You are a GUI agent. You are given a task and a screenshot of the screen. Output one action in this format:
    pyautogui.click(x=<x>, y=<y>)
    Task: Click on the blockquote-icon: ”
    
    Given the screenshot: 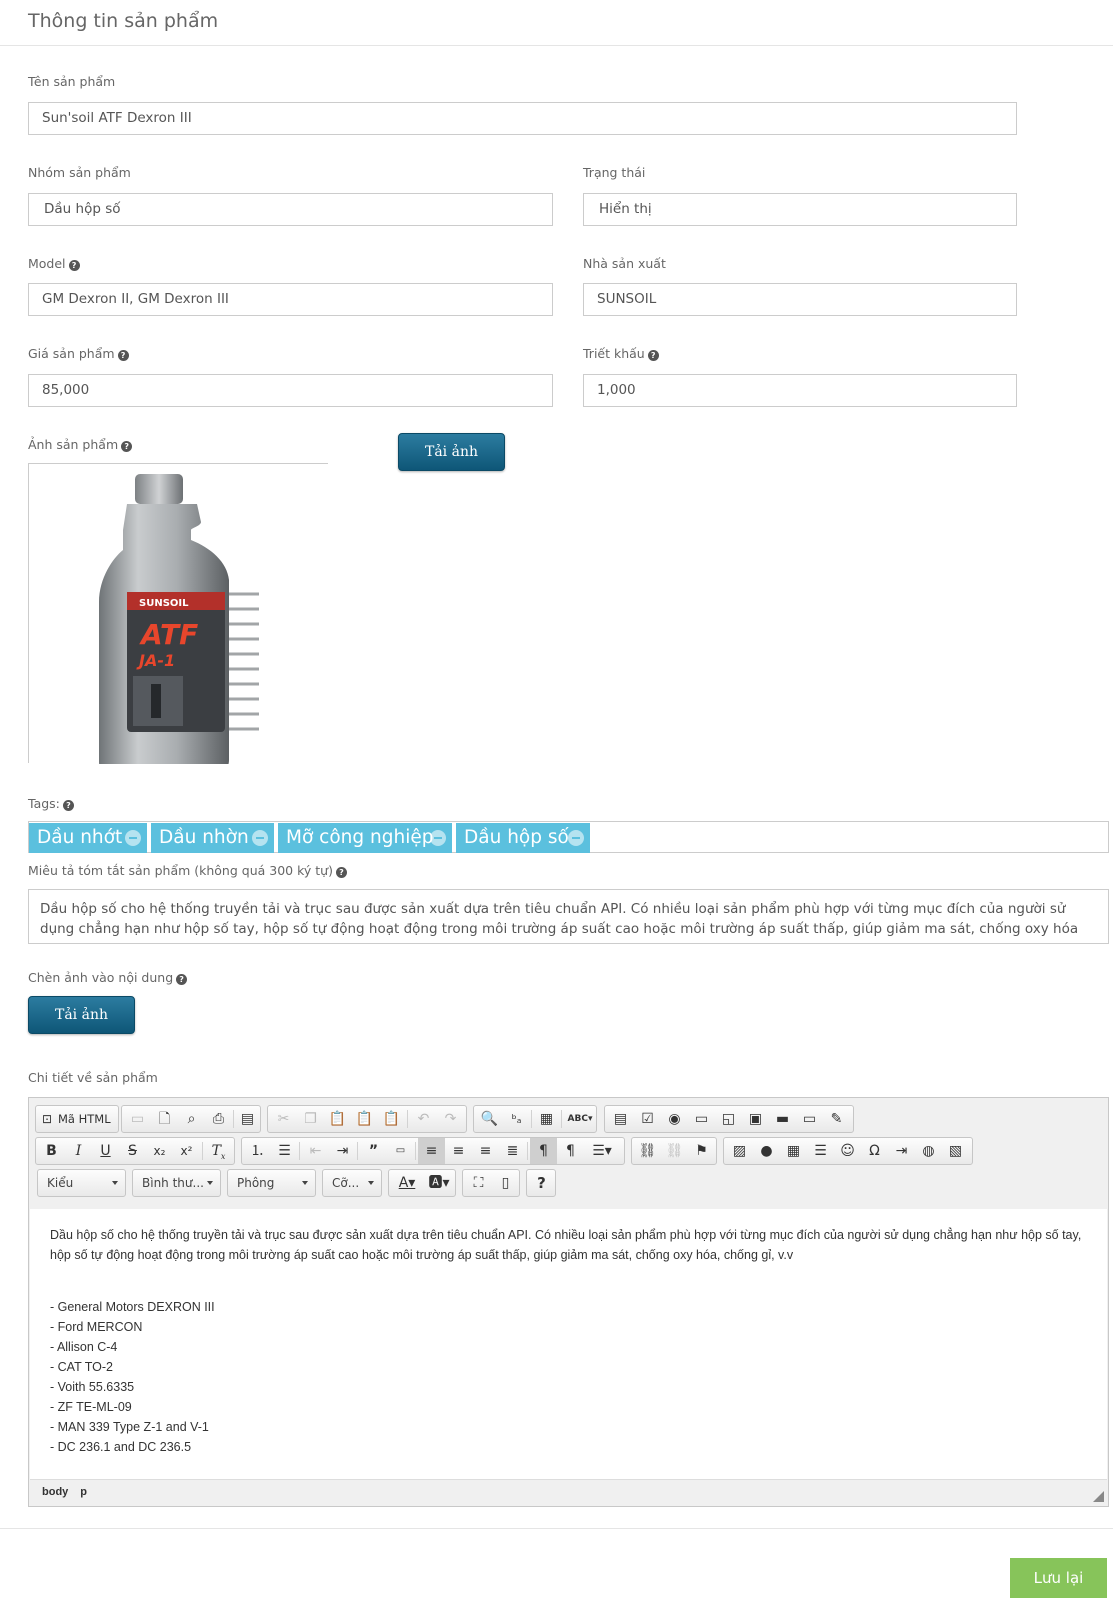 What is the action you would take?
    pyautogui.click(x=373, y=1151)
    